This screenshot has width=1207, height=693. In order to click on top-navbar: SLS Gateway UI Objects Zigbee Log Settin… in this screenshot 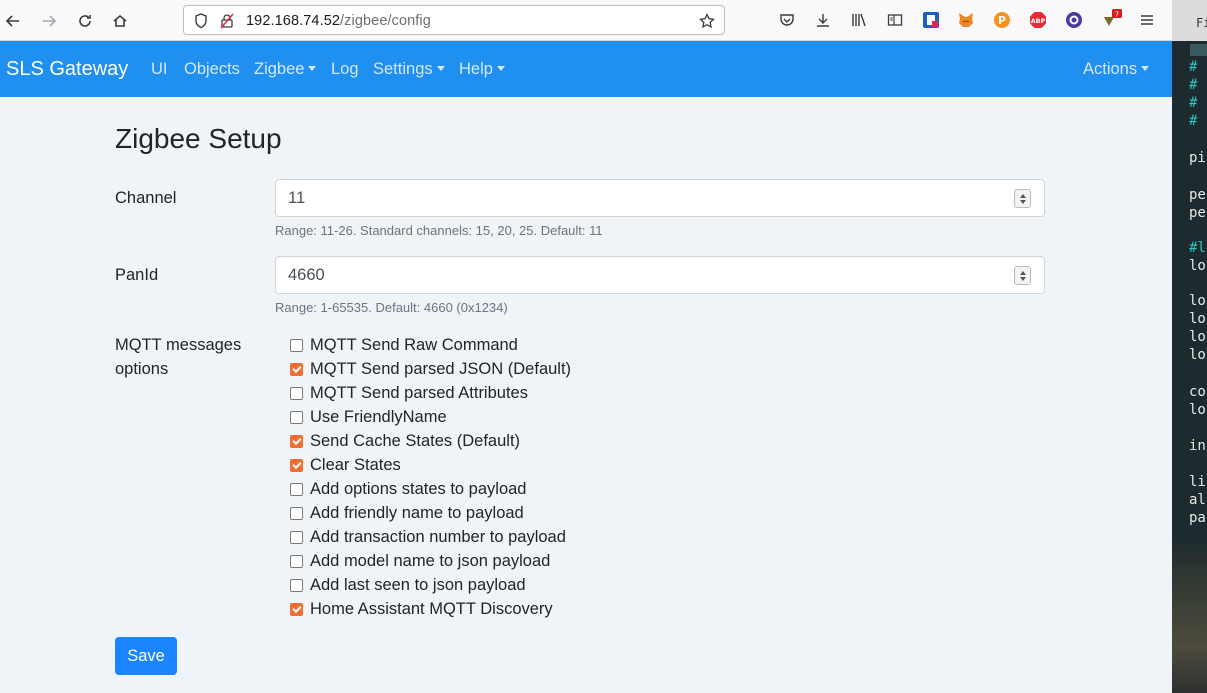, I will do `click(586, 69)`.